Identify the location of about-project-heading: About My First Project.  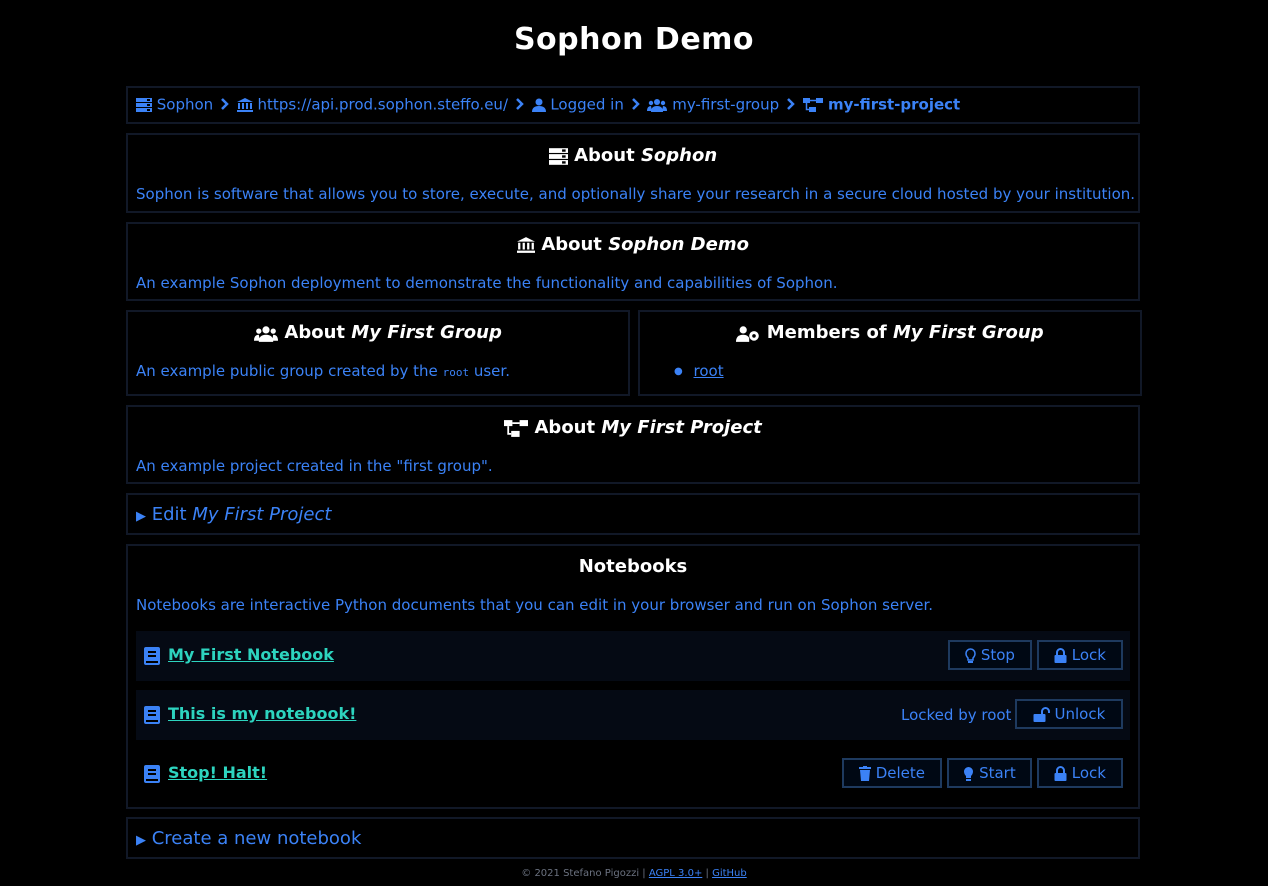
(633, 427).